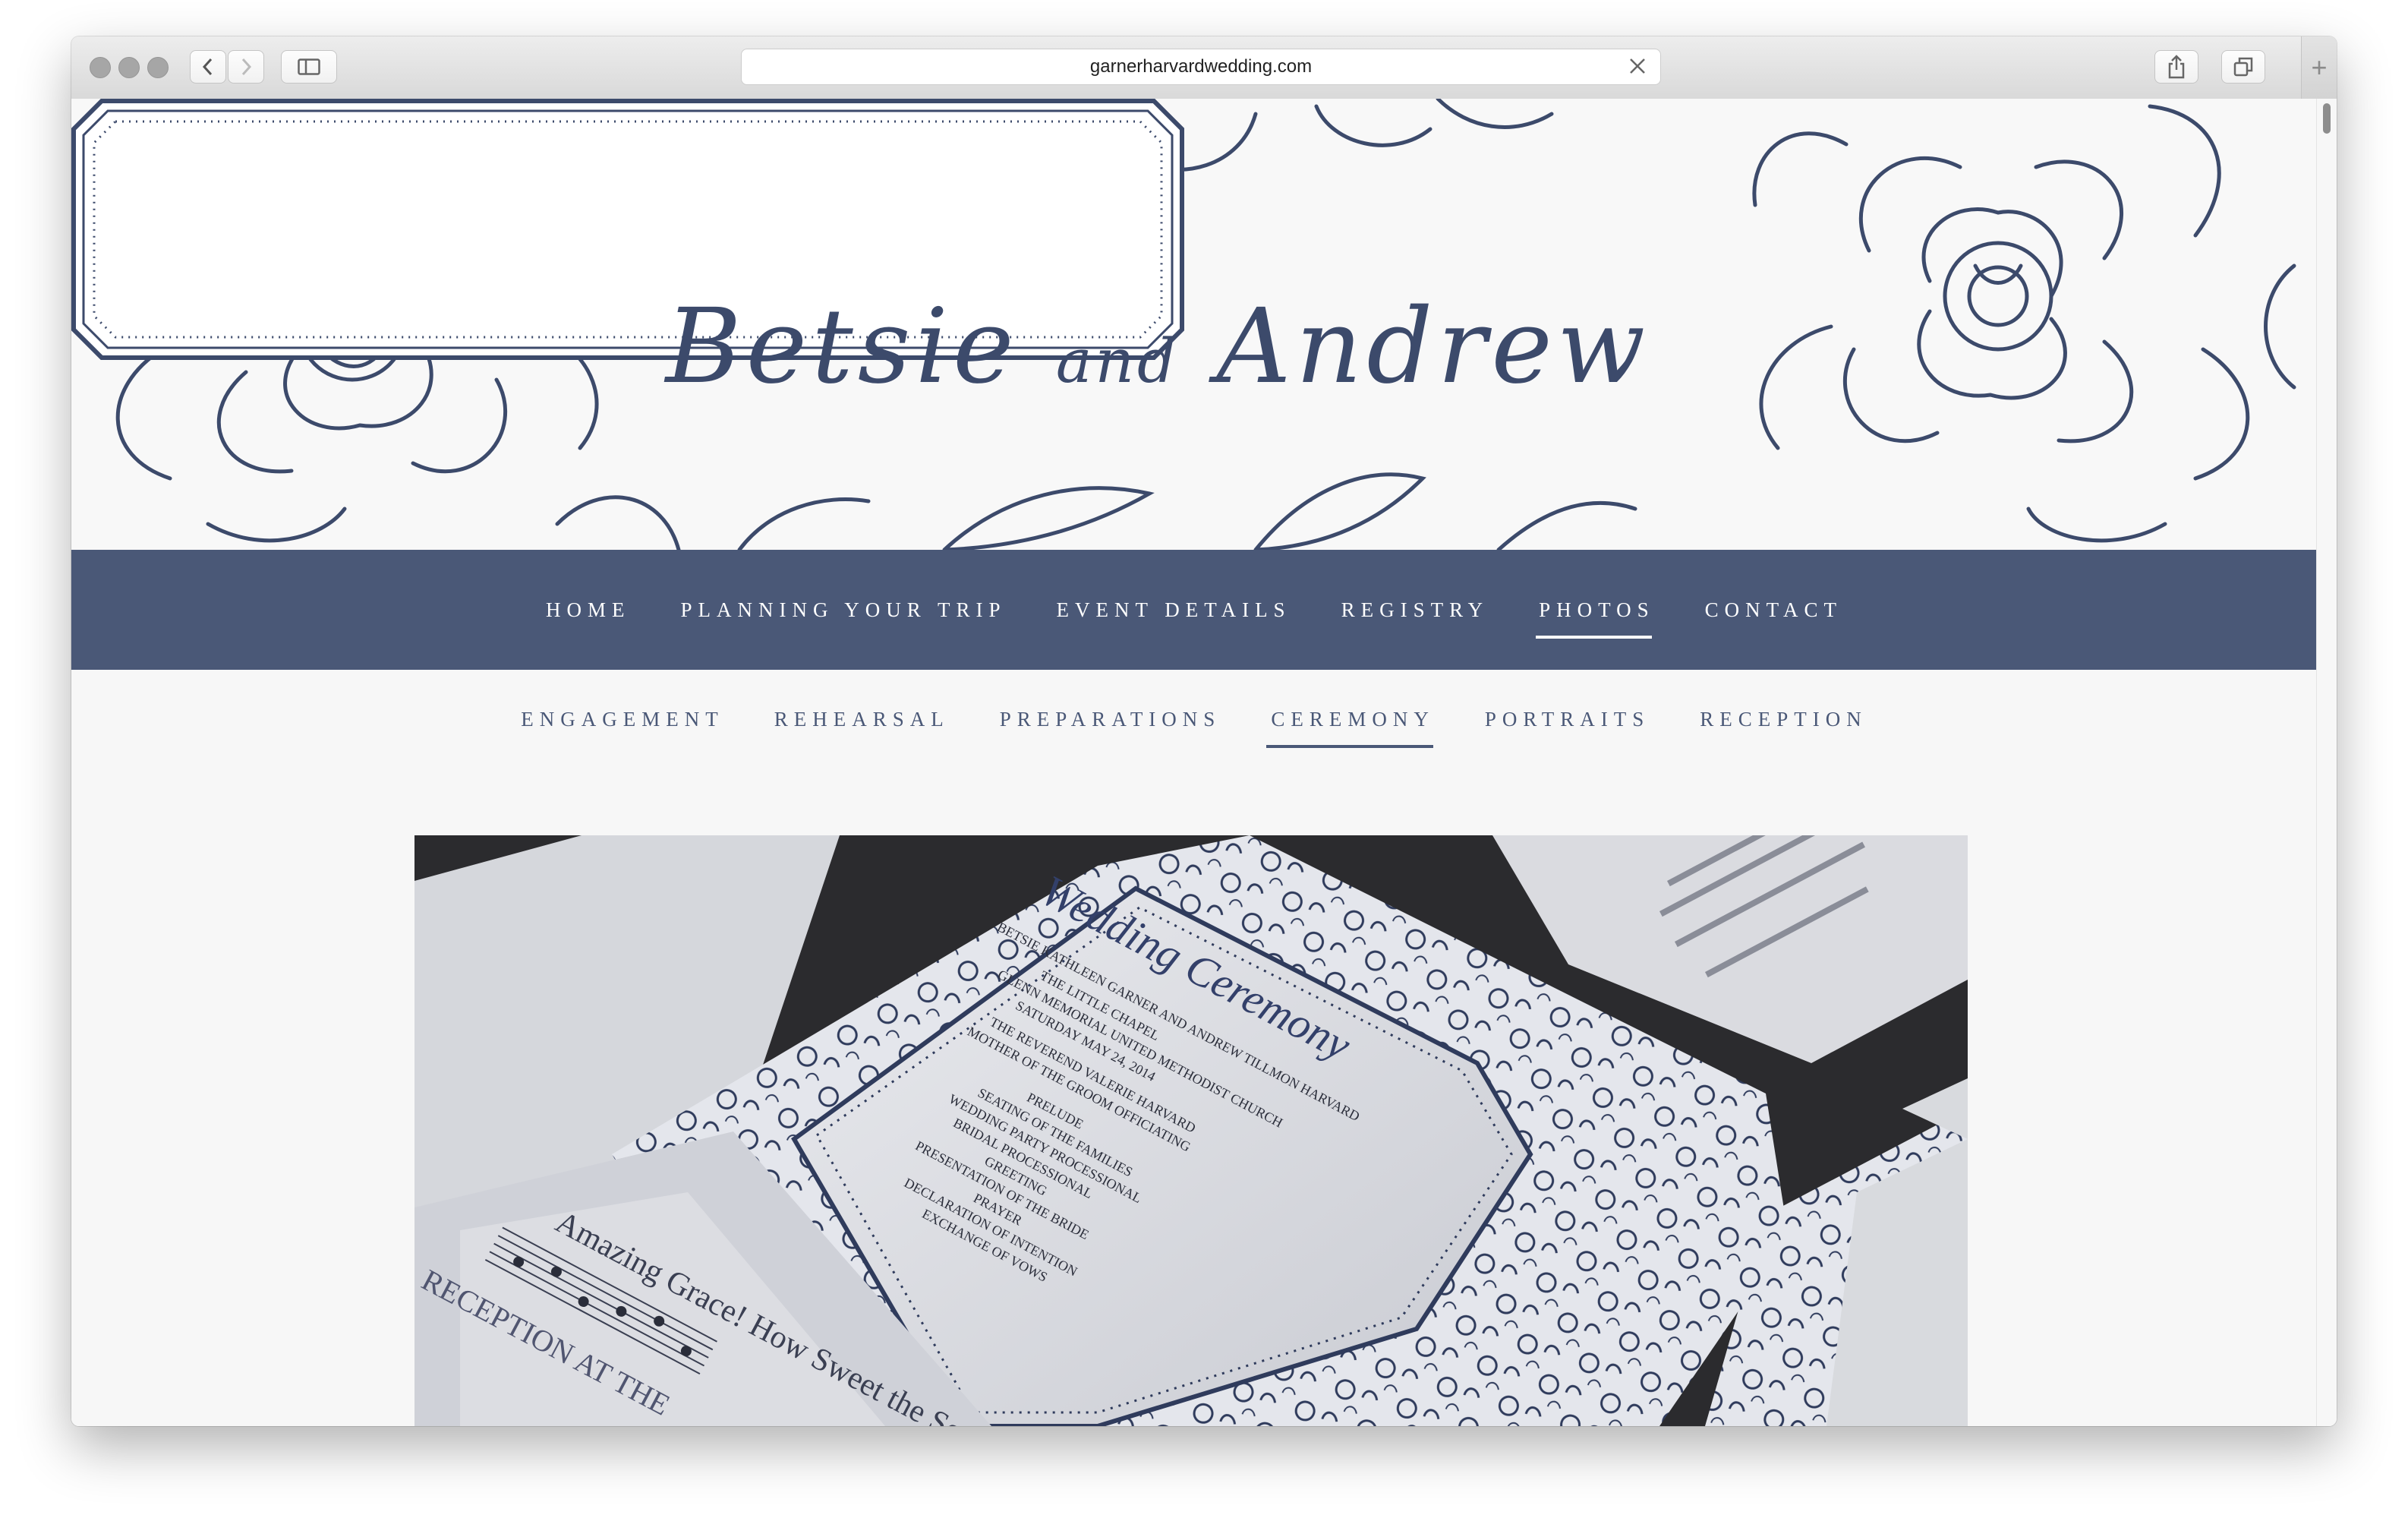 This screenshot has height=1537, width=2408. I want to click on zoom-window-button, so click(158, 67).